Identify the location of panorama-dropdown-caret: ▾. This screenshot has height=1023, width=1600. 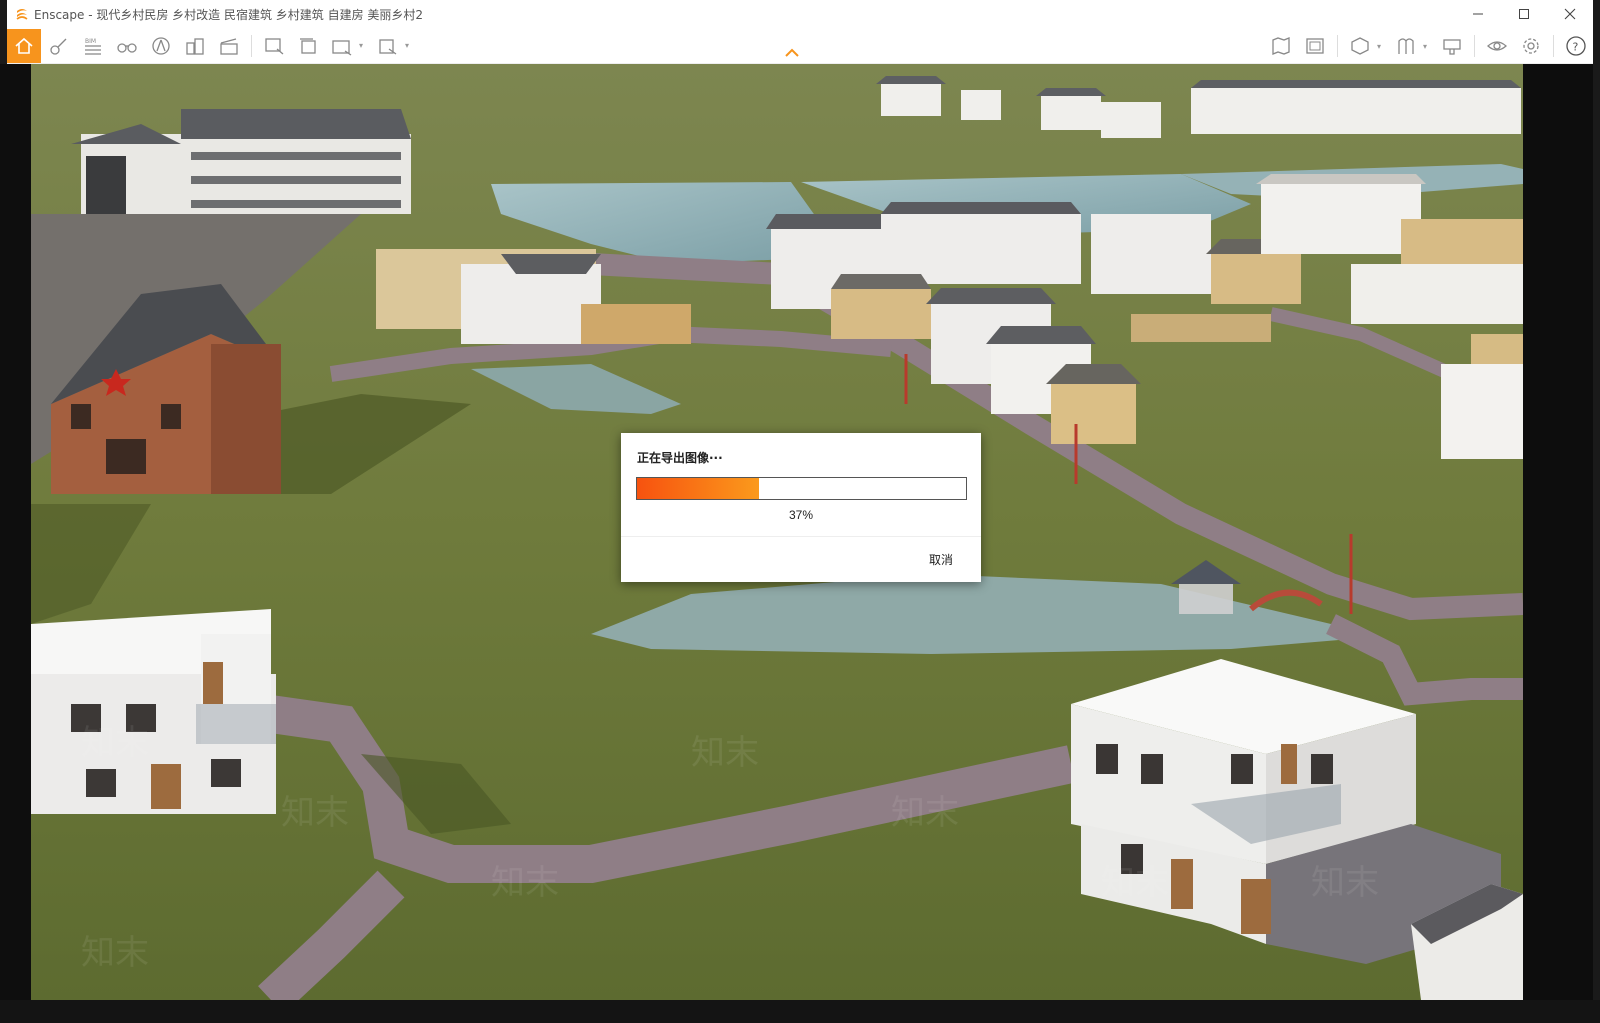
(363, 45).